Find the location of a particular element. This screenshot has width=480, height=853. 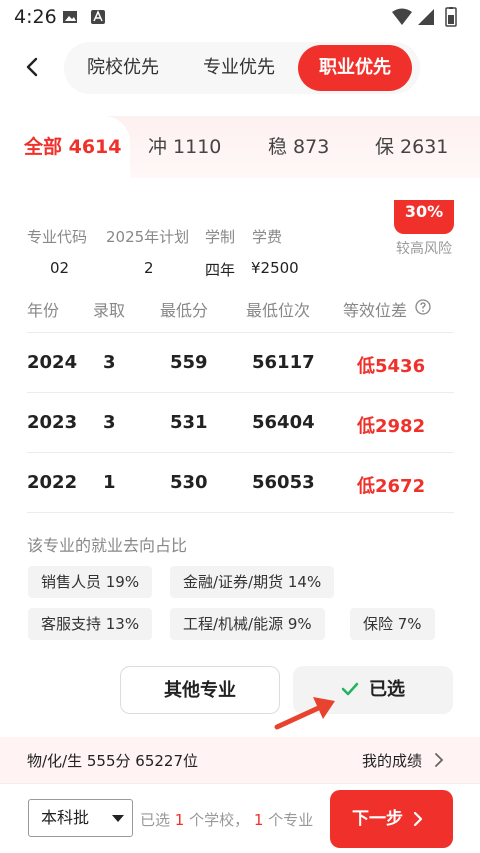

code-value: 02 is located at coordinates (60, 268).